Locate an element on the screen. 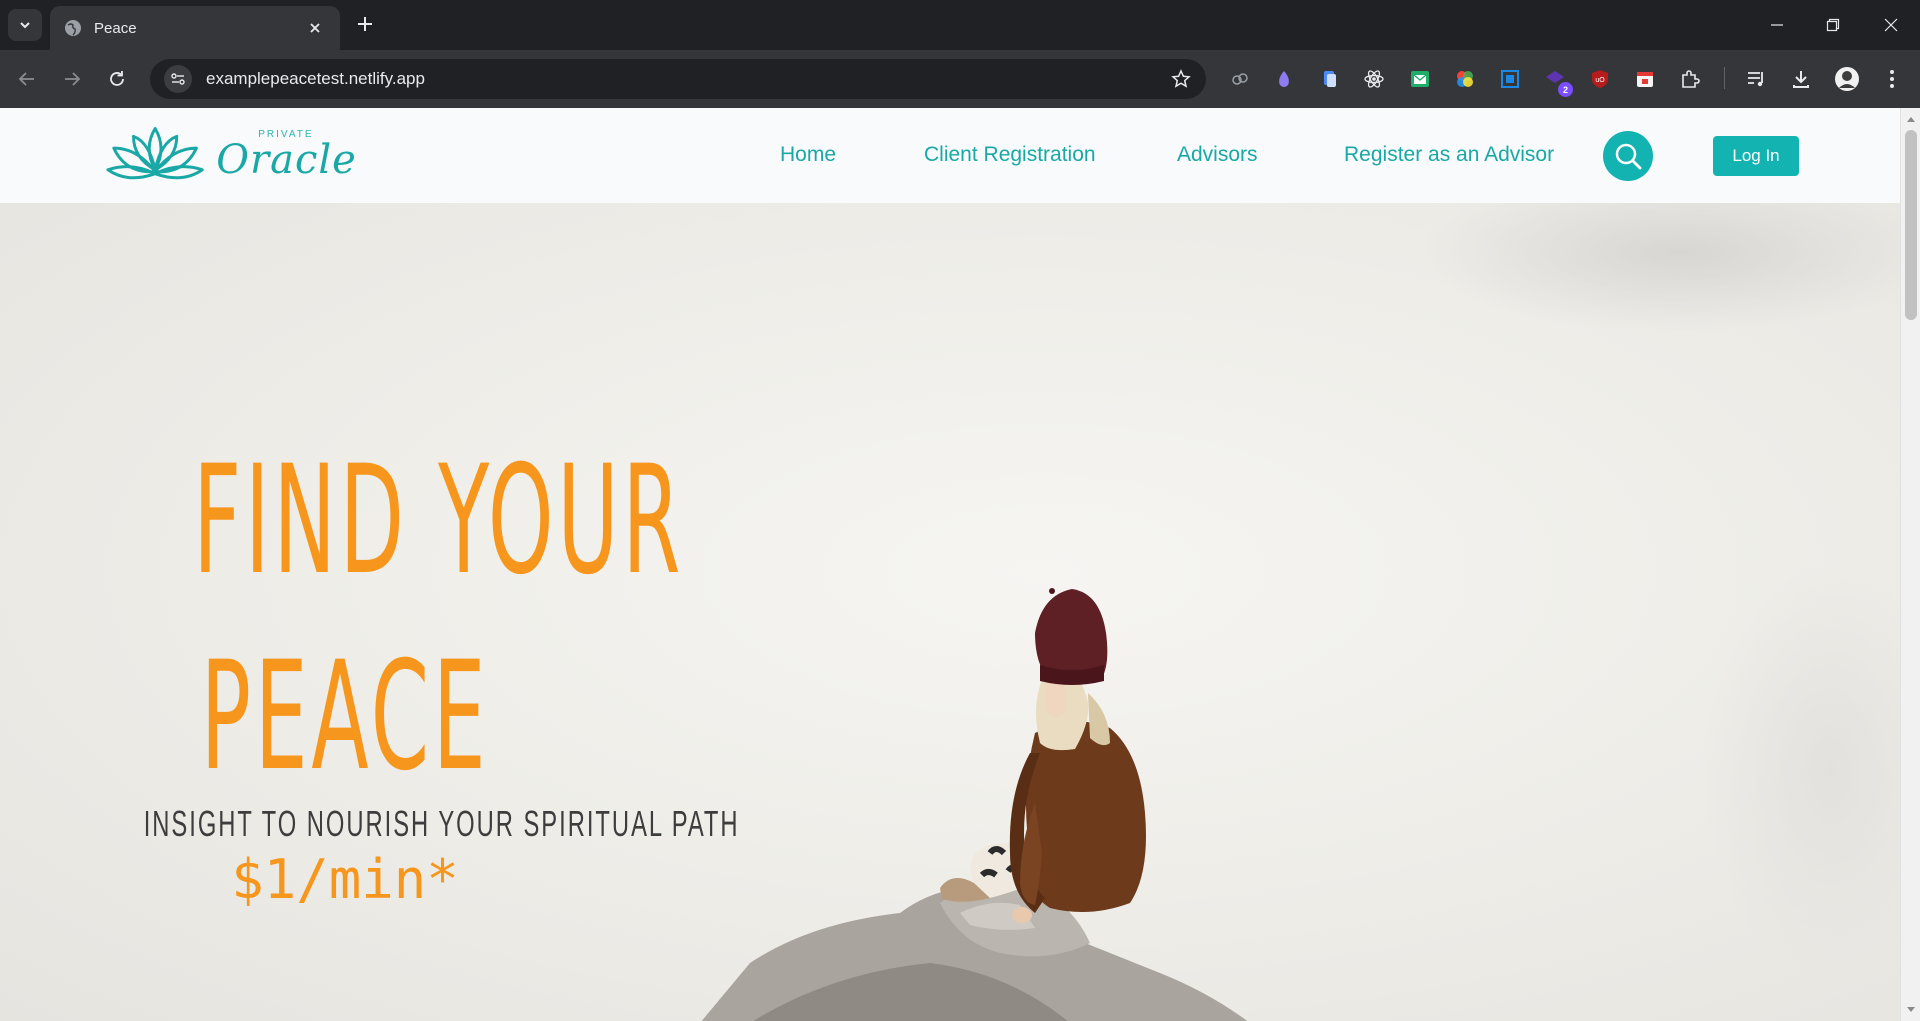 The image size is (1920, 1021). active-tab: Peace is located at coordinates (195, 28).